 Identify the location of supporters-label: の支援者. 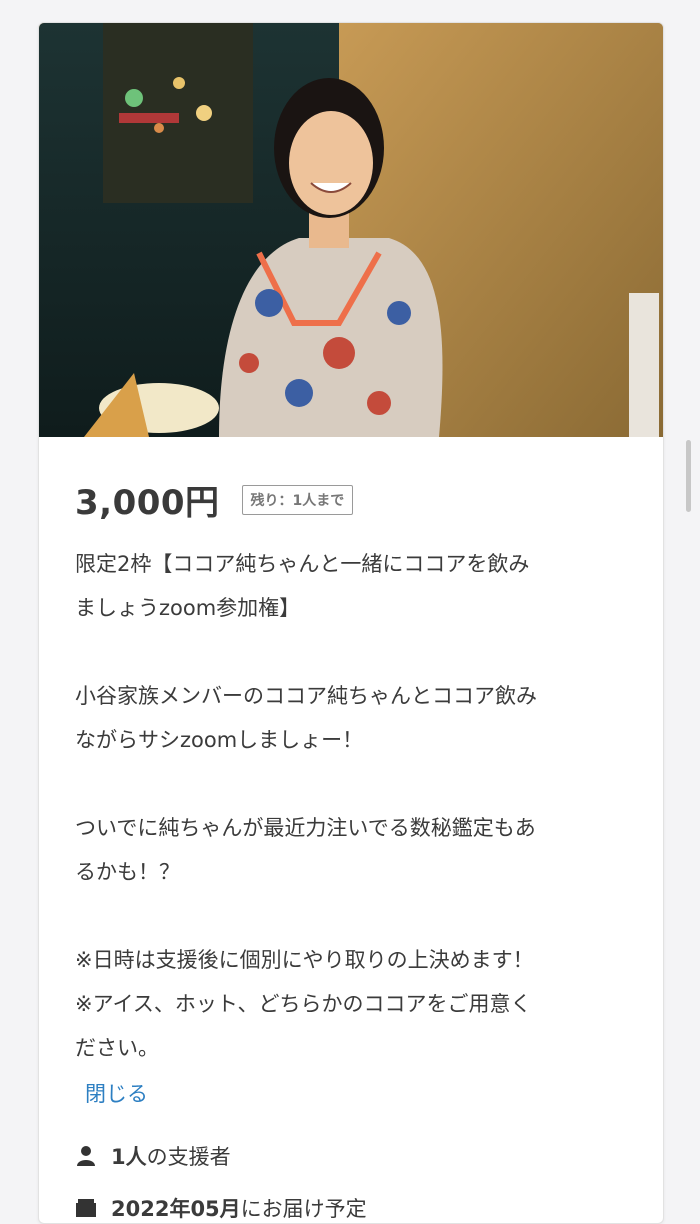
(188, 1157).